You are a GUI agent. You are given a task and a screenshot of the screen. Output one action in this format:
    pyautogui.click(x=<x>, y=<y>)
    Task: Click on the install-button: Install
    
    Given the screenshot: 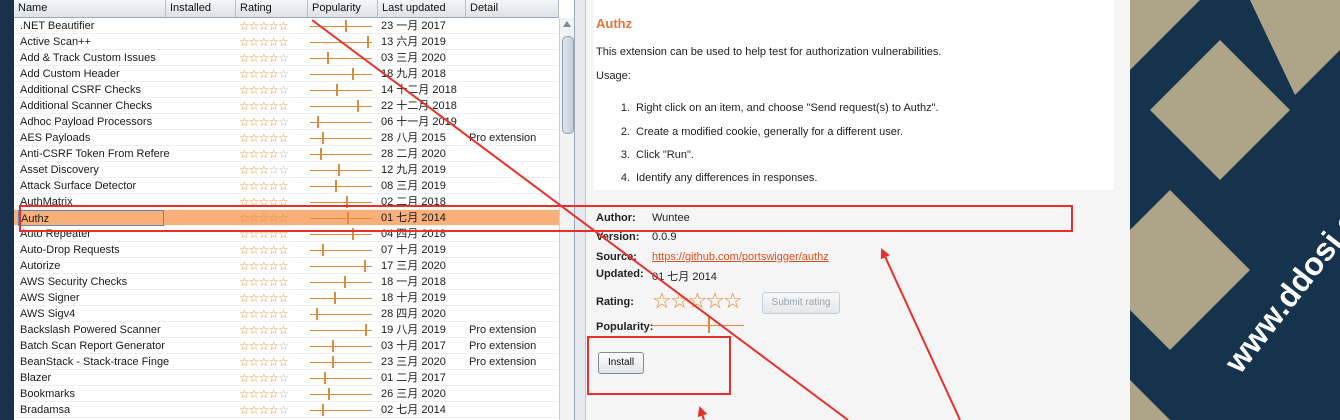 What is the action you would take?
    pyautogui.click(x=621, y=363)
    